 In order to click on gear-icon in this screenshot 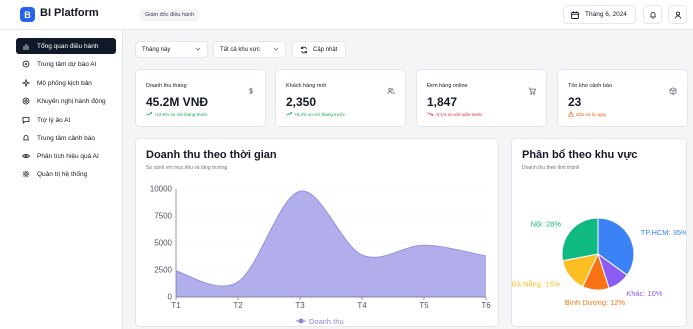, I will do `click(26, 174)`.